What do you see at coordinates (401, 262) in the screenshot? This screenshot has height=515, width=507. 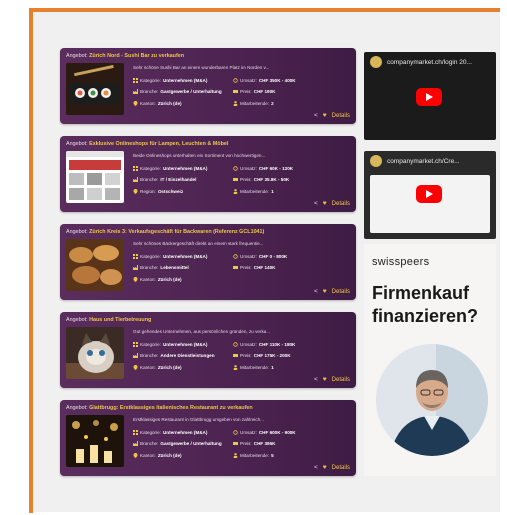 I see `ad-brand-logo: swisspeers` at bounding box center [401, 262].